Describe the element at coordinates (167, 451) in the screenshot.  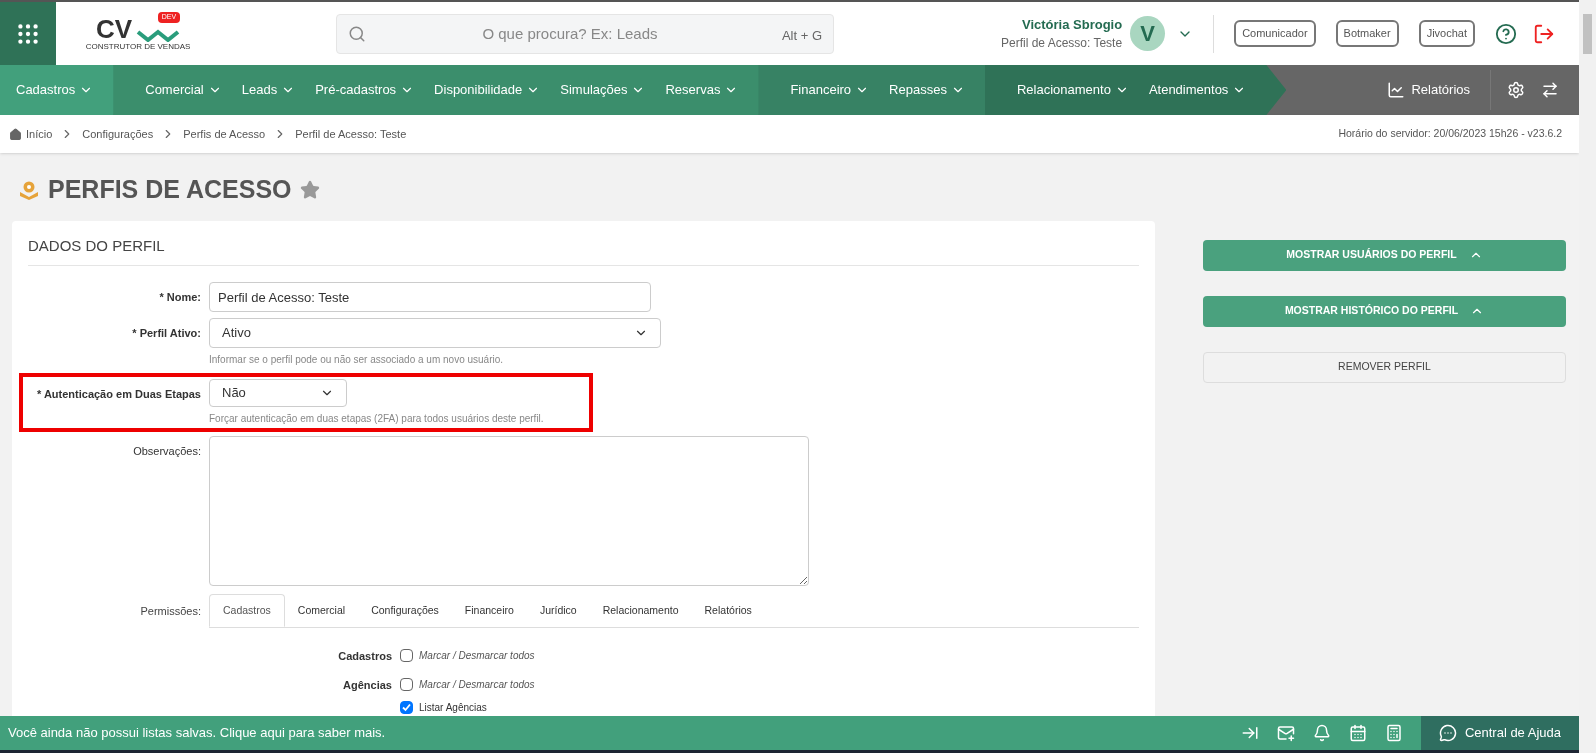
I see `field-label: Observações:` at that location.